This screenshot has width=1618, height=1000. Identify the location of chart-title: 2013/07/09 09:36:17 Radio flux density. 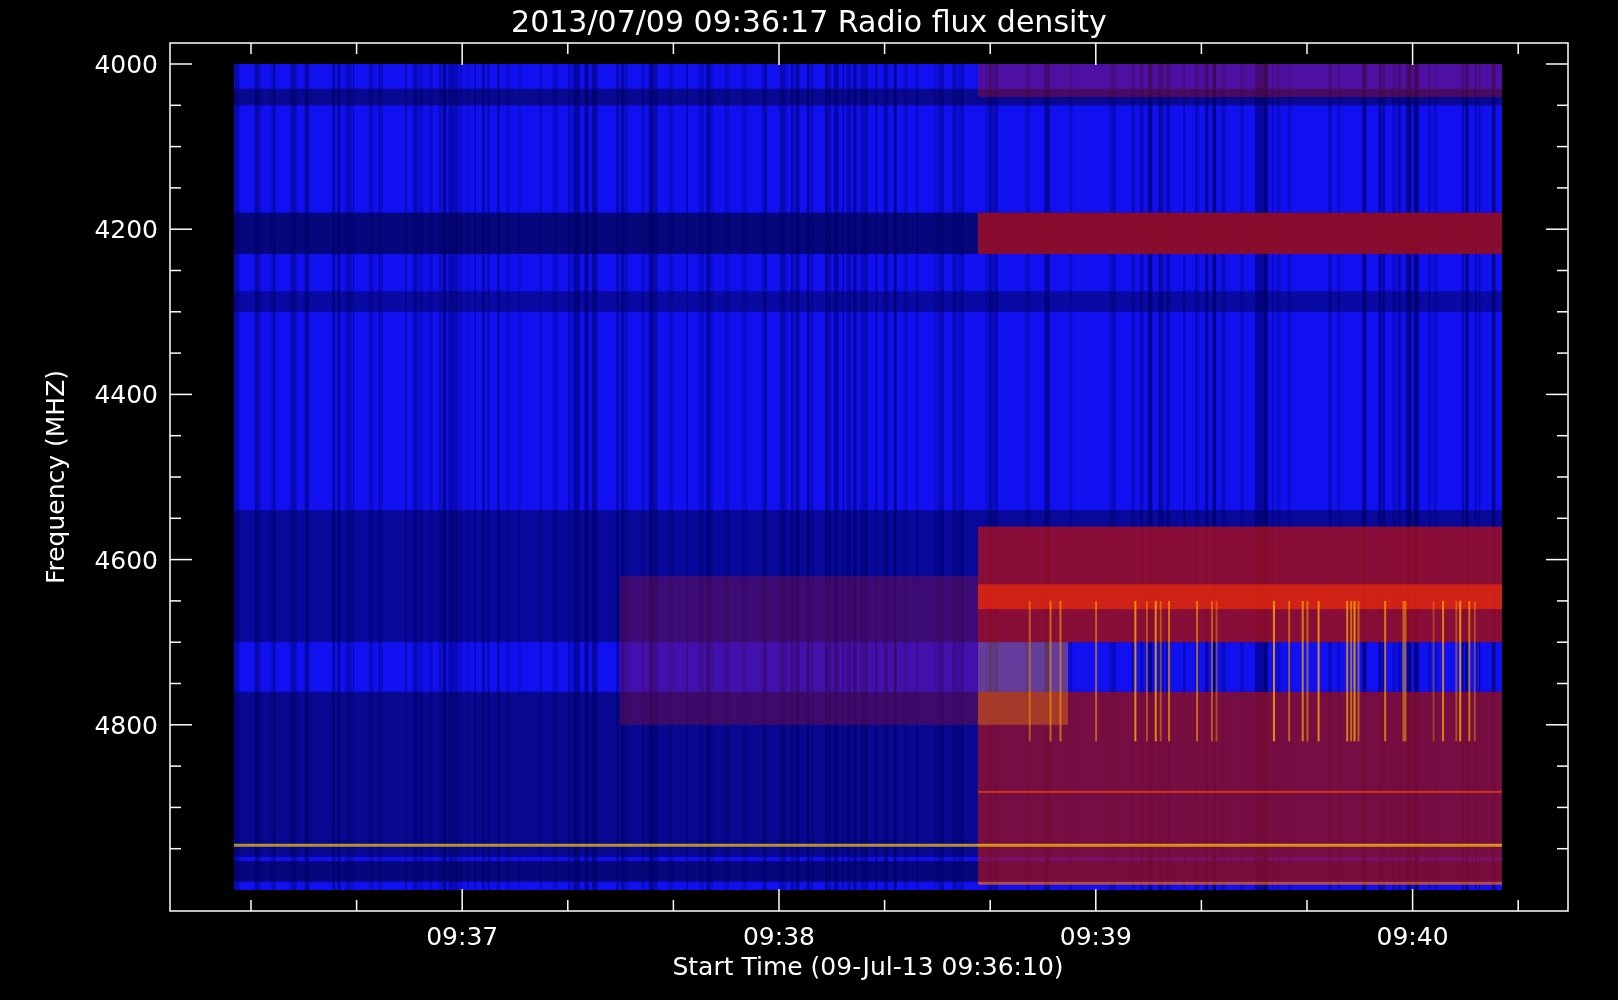
(809, 21).